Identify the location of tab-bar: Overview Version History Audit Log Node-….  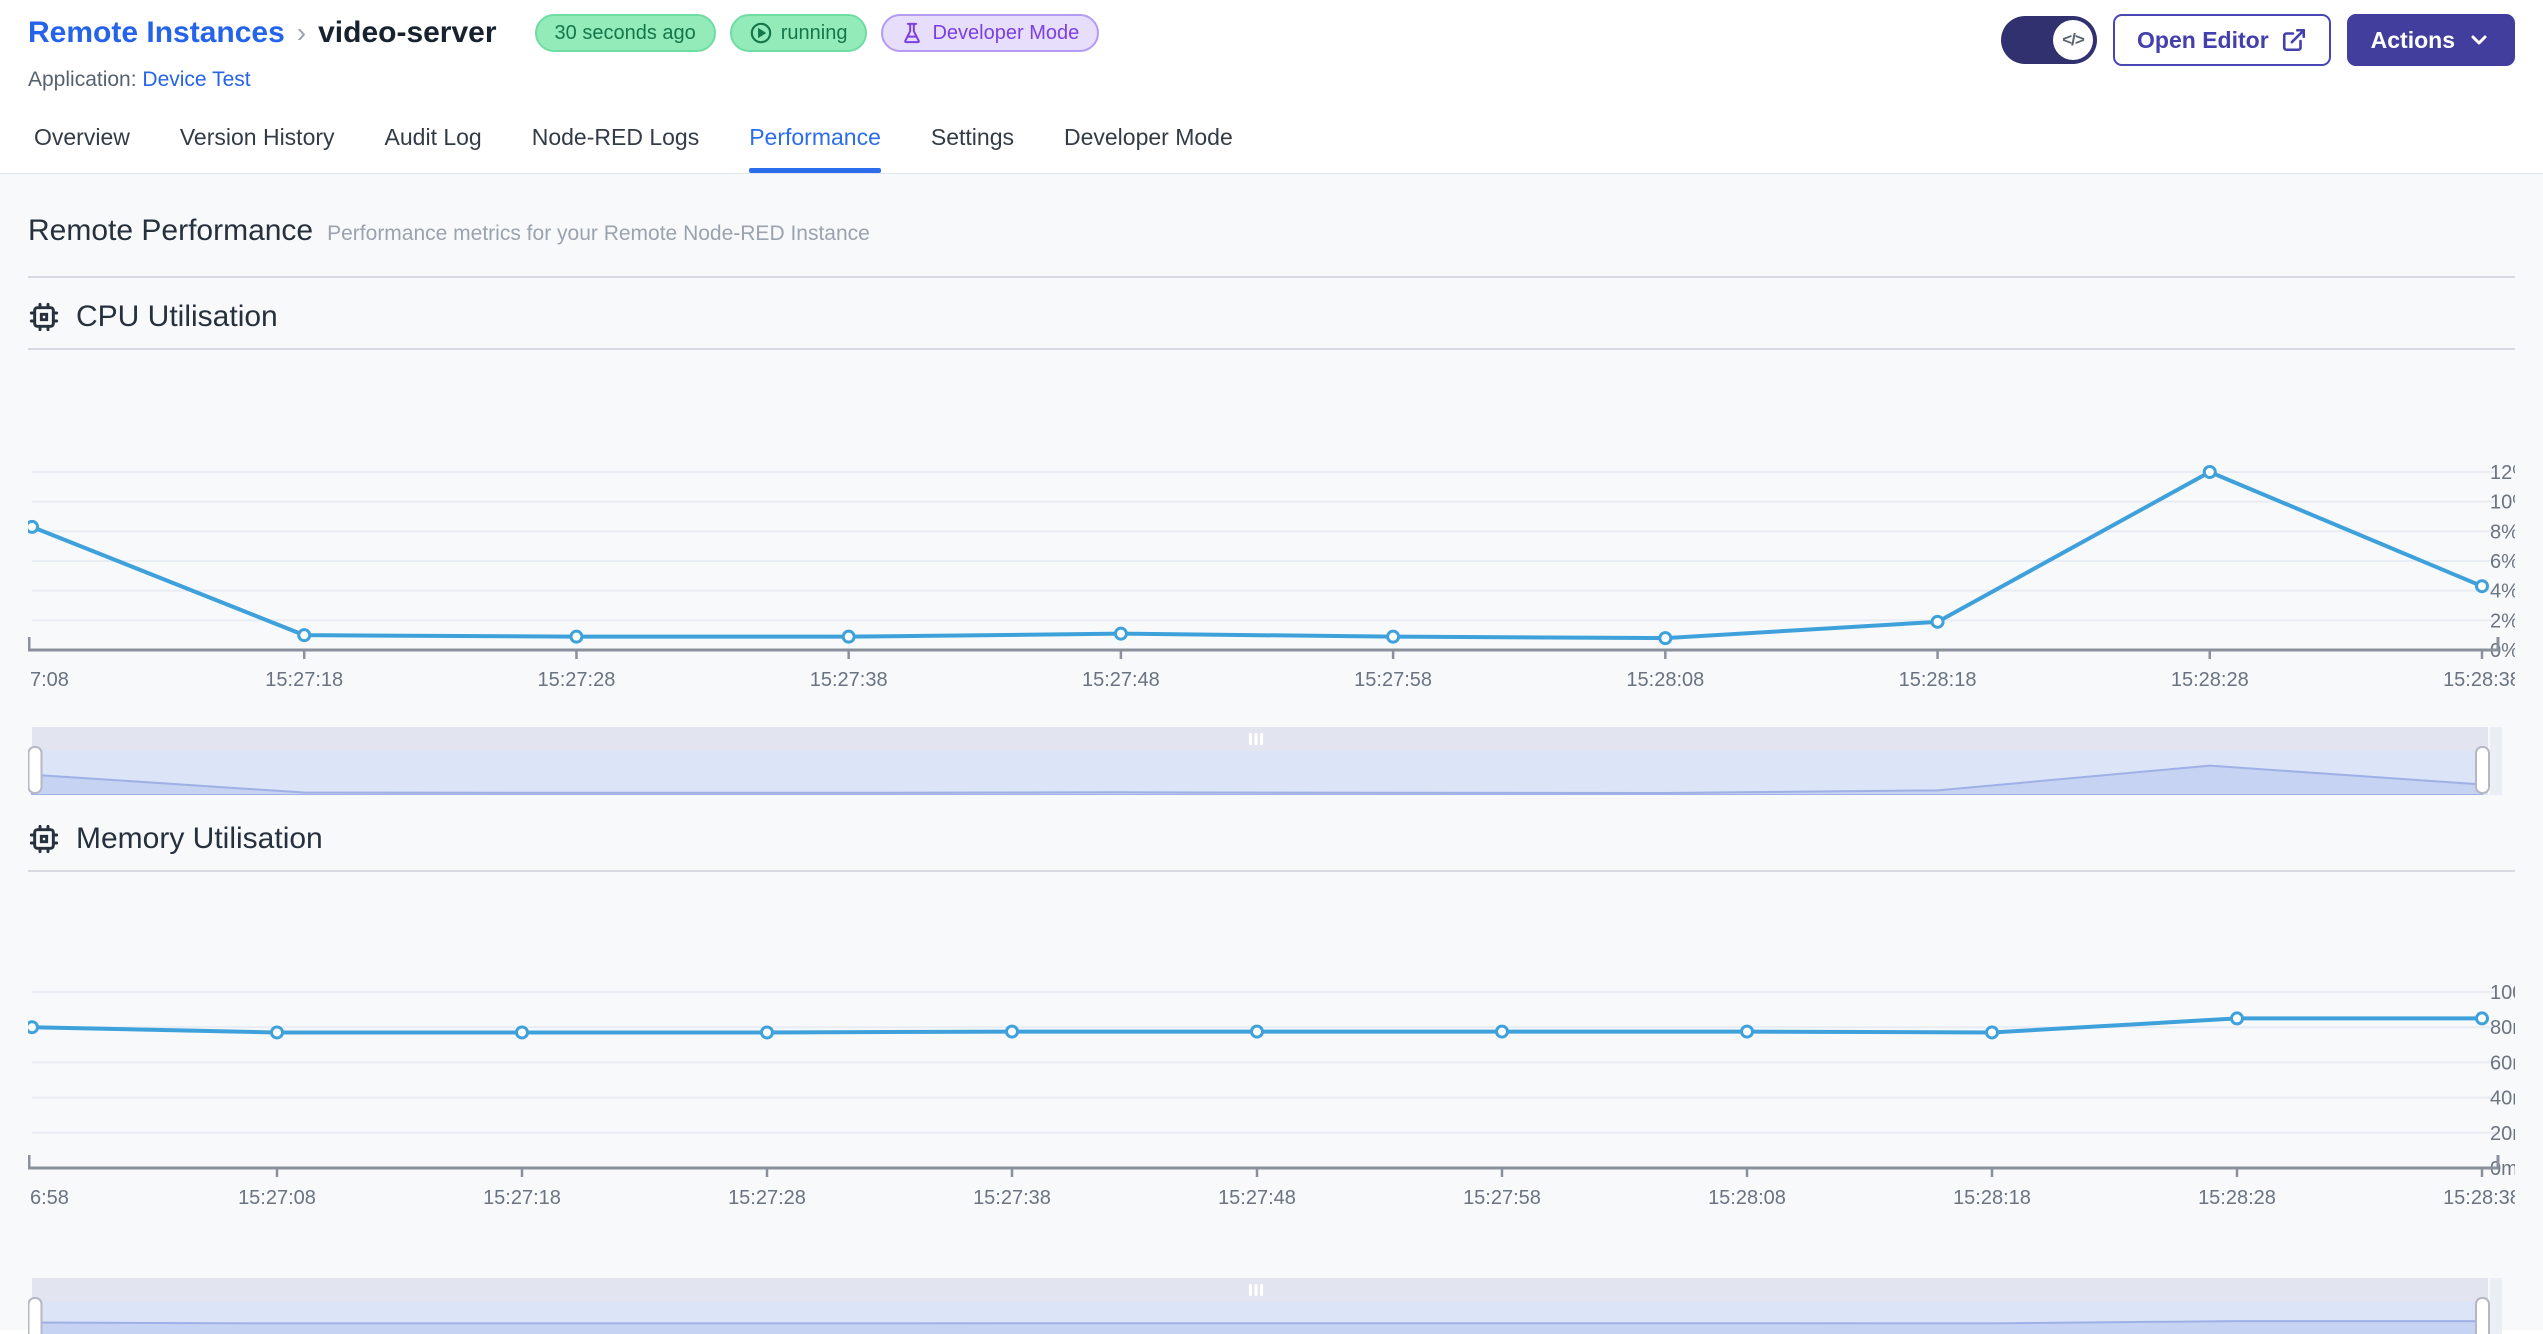
(1271, 148).